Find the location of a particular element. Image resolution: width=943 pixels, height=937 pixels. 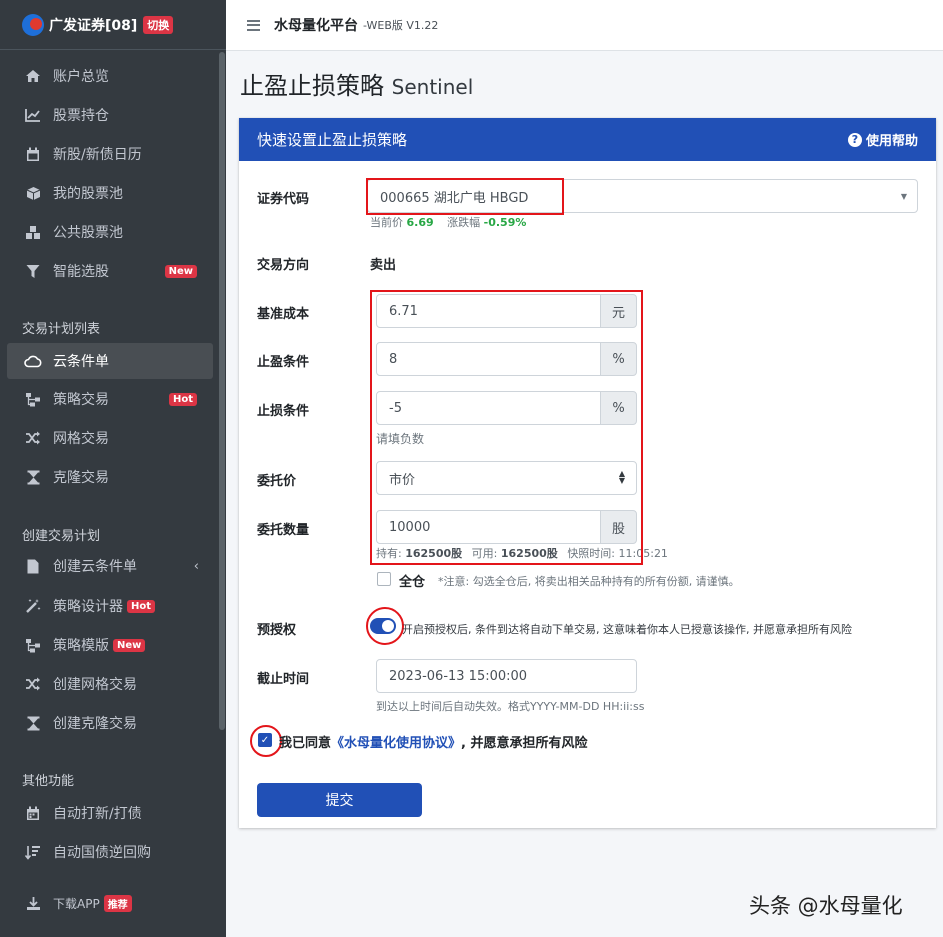

submit-button: 提交 is located at coordinates (339, 800).